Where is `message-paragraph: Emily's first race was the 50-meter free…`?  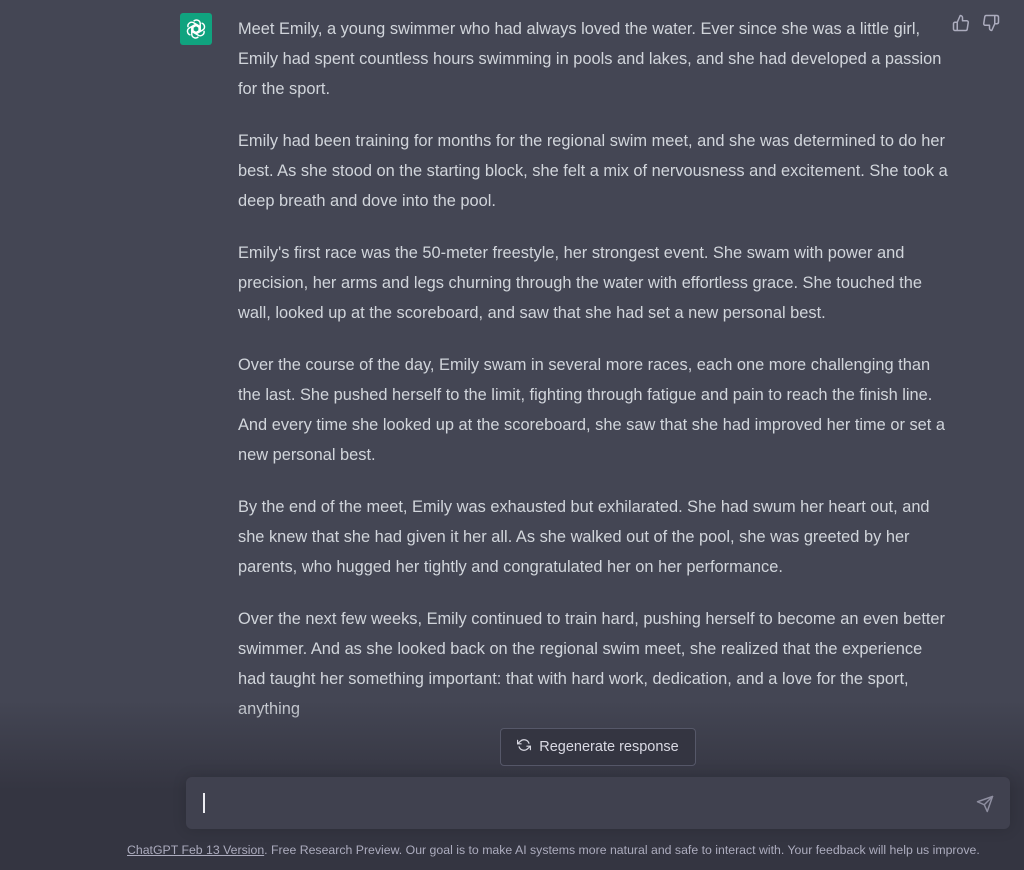
message-paragraph: Emily's first race was the 50-meter free… is located at coordinates (580, 283).